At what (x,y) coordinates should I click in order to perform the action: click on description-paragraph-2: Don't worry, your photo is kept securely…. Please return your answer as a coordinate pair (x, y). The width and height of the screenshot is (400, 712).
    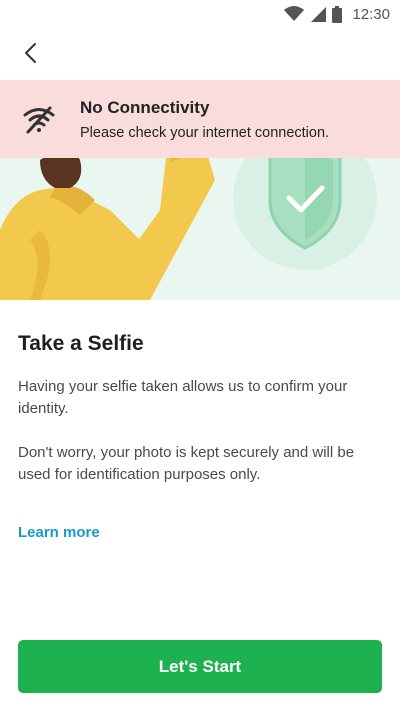
    Looking at the image, I should click on (186, 463).